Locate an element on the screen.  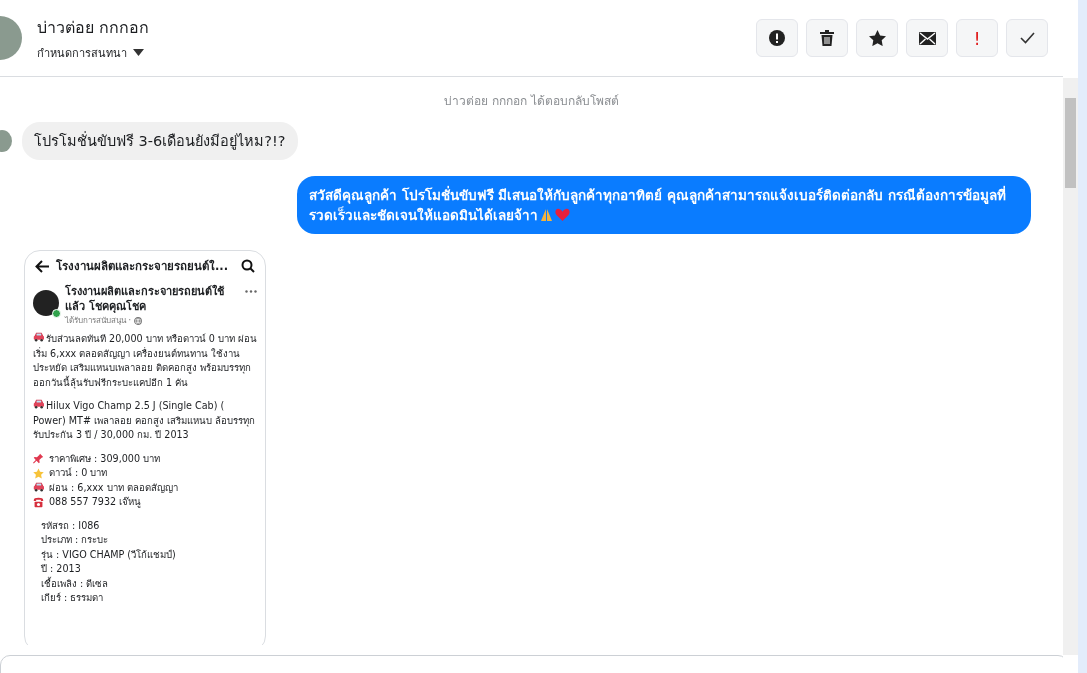
star-button is located at coordinates (877, 38).